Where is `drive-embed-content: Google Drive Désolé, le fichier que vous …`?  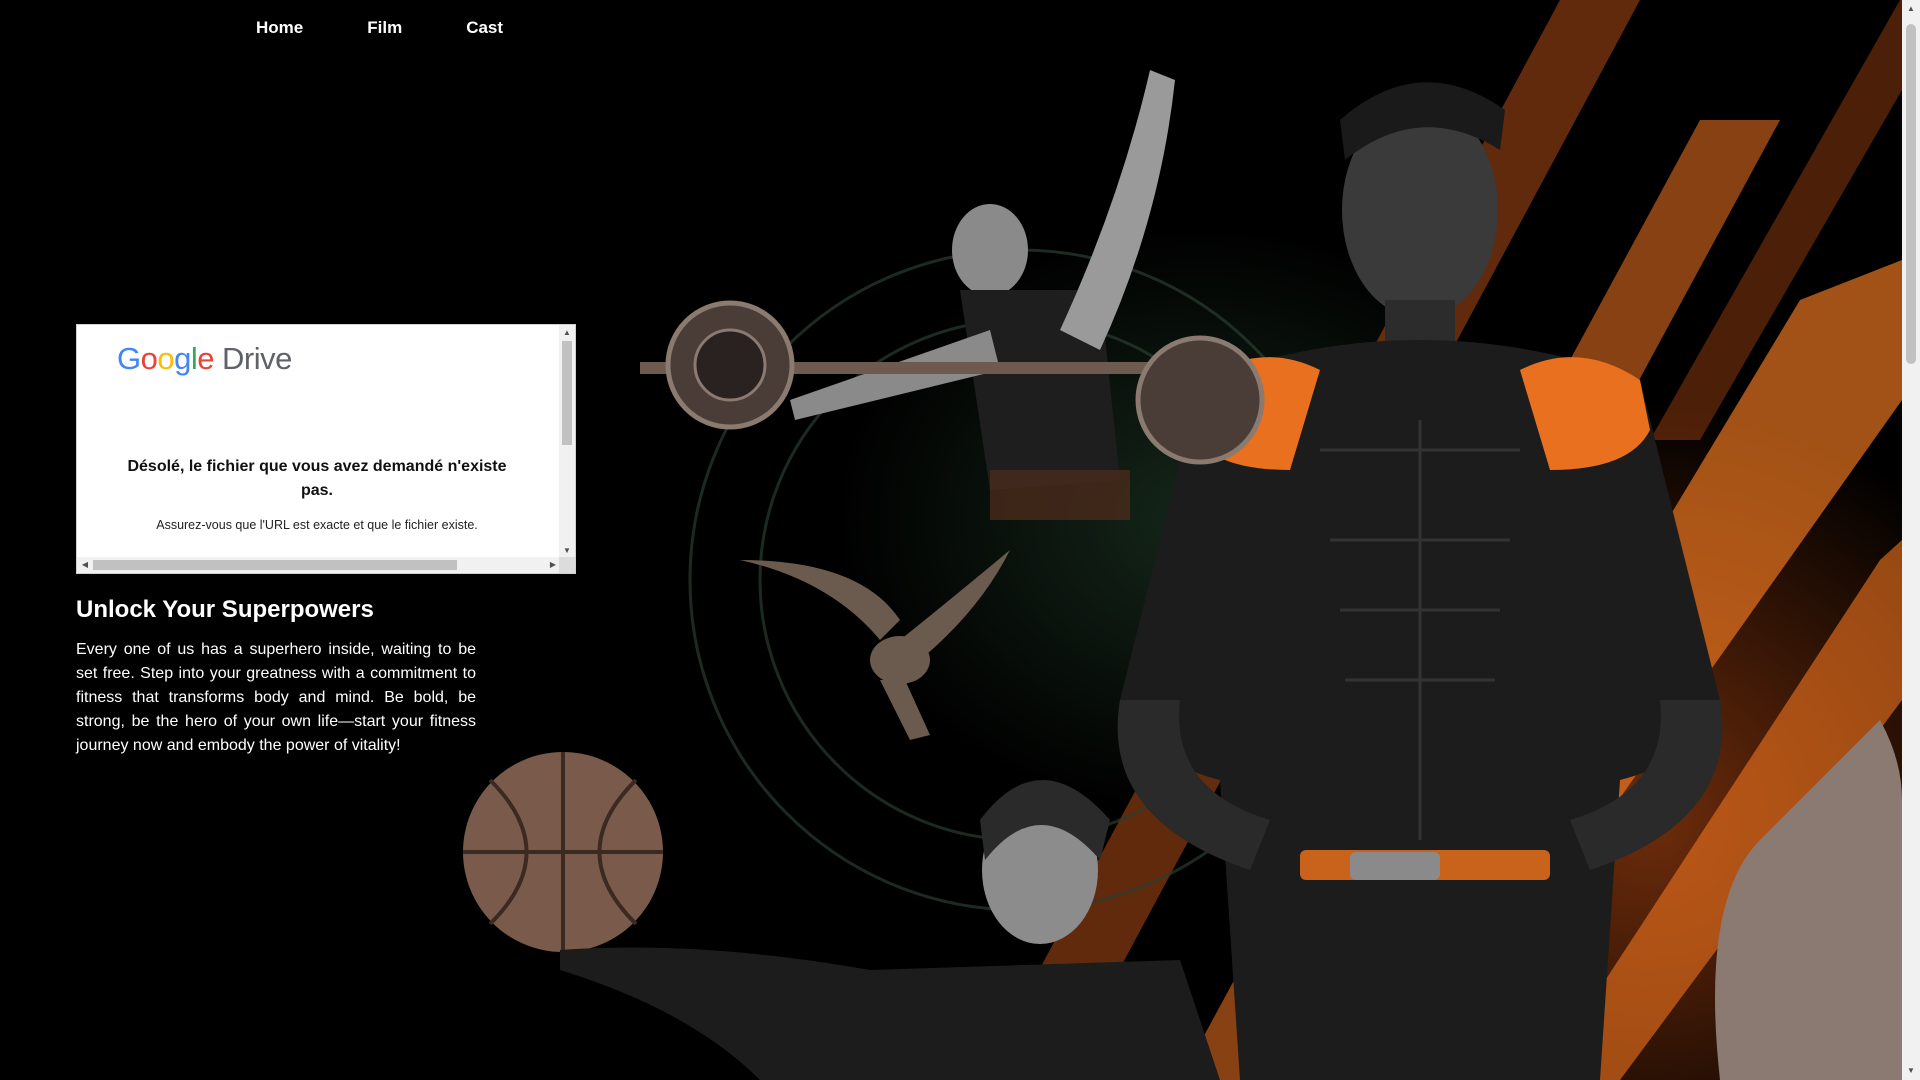
drive-embed-content: Google Drive Désolé, le fichier que vous … is located at coordinates (319, 442).